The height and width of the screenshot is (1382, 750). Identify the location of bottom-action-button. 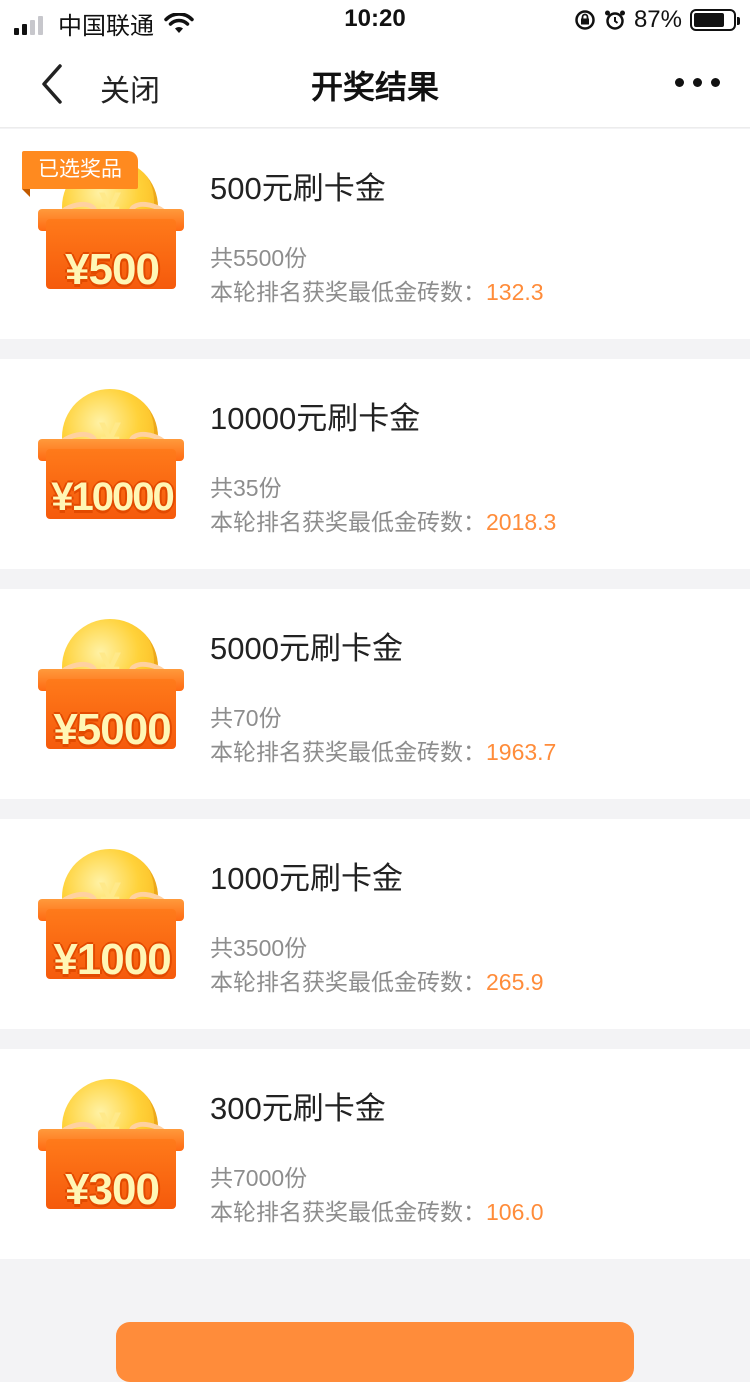
(375, 1352).